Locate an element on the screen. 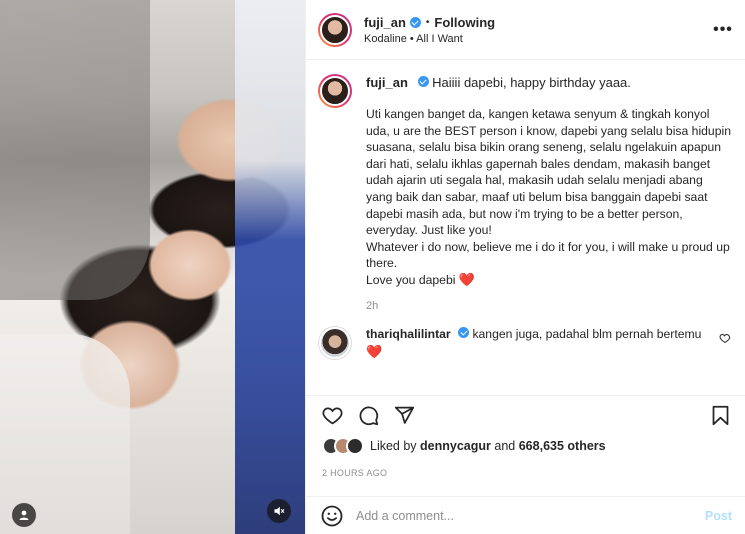 This screenshot has height=534, width=745. muted-speaker-icon is located at coordinates (279, 511).